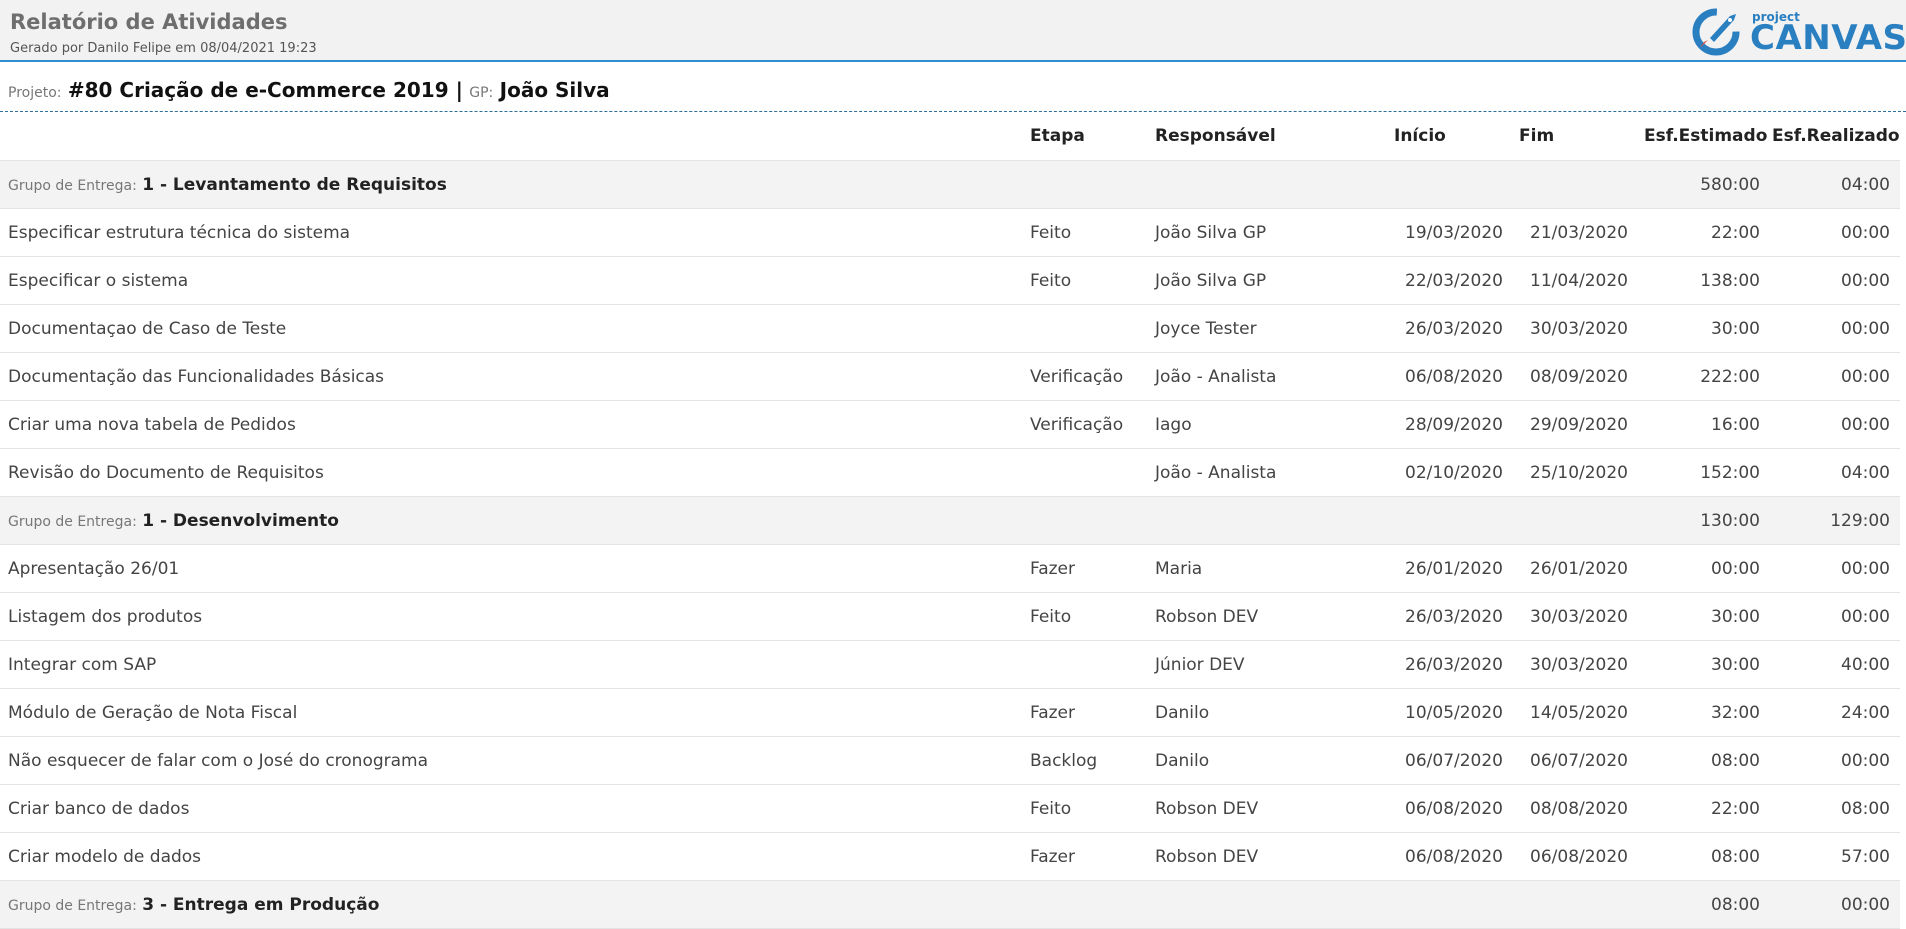 The width and height of the screenshot is (1906, 929). What do you see at coordinates (1706, 760) in the screenshot?
I see `activity-esf-estimado: 08:00` at bounding box center [1706, 760].